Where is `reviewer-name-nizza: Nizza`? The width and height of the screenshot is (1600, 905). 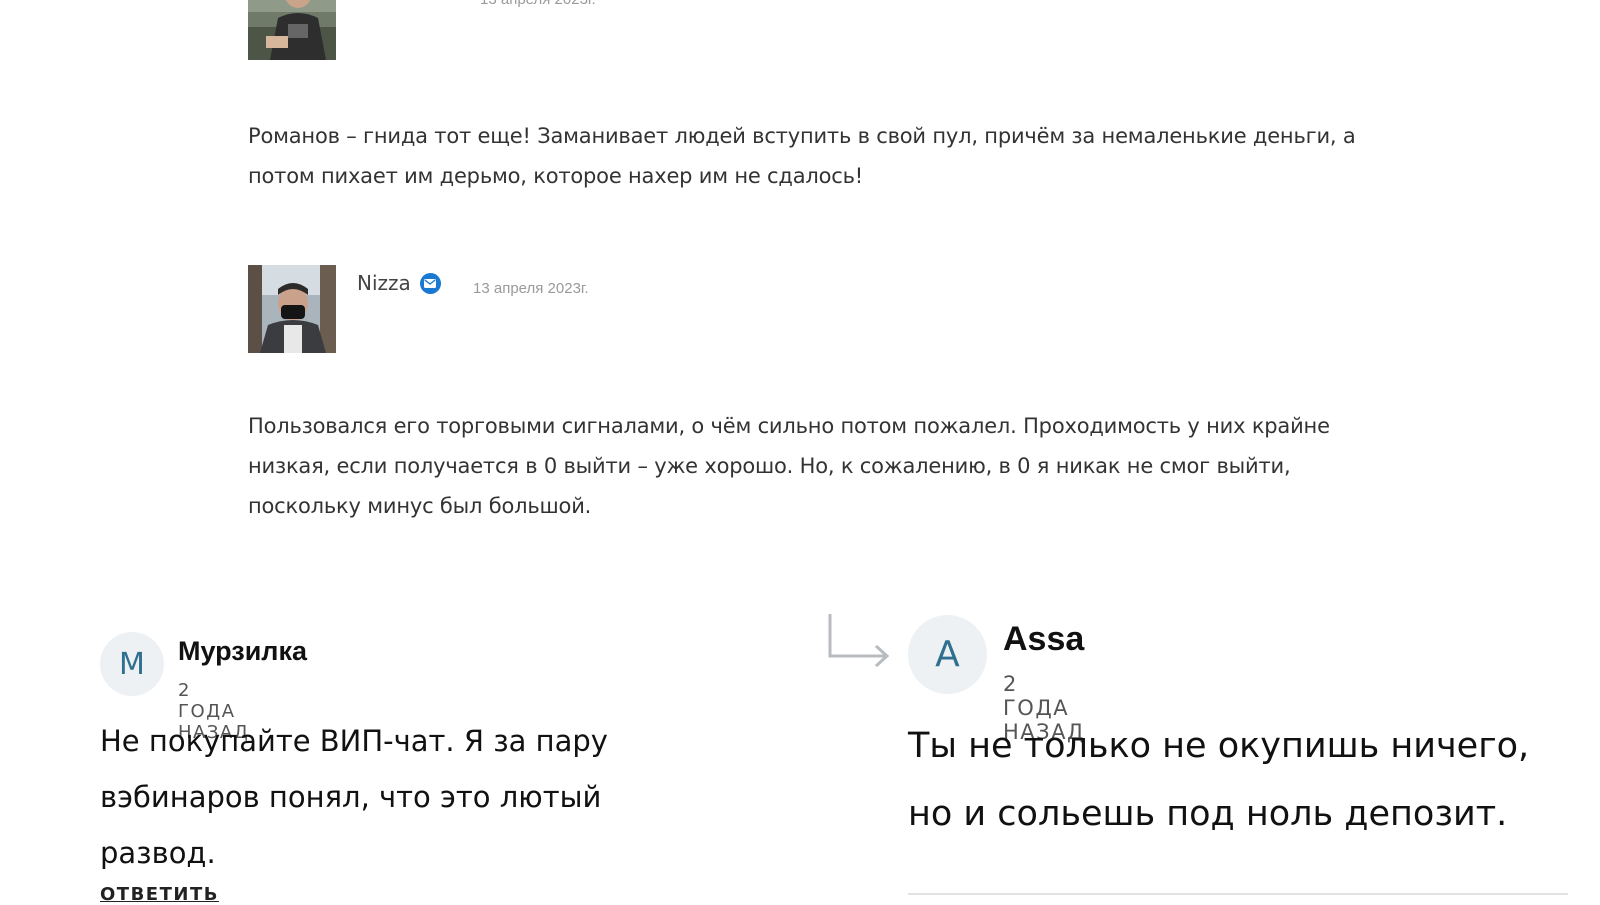
reviewer-name-nizza: Nizza is located at coordinates (399, 283).